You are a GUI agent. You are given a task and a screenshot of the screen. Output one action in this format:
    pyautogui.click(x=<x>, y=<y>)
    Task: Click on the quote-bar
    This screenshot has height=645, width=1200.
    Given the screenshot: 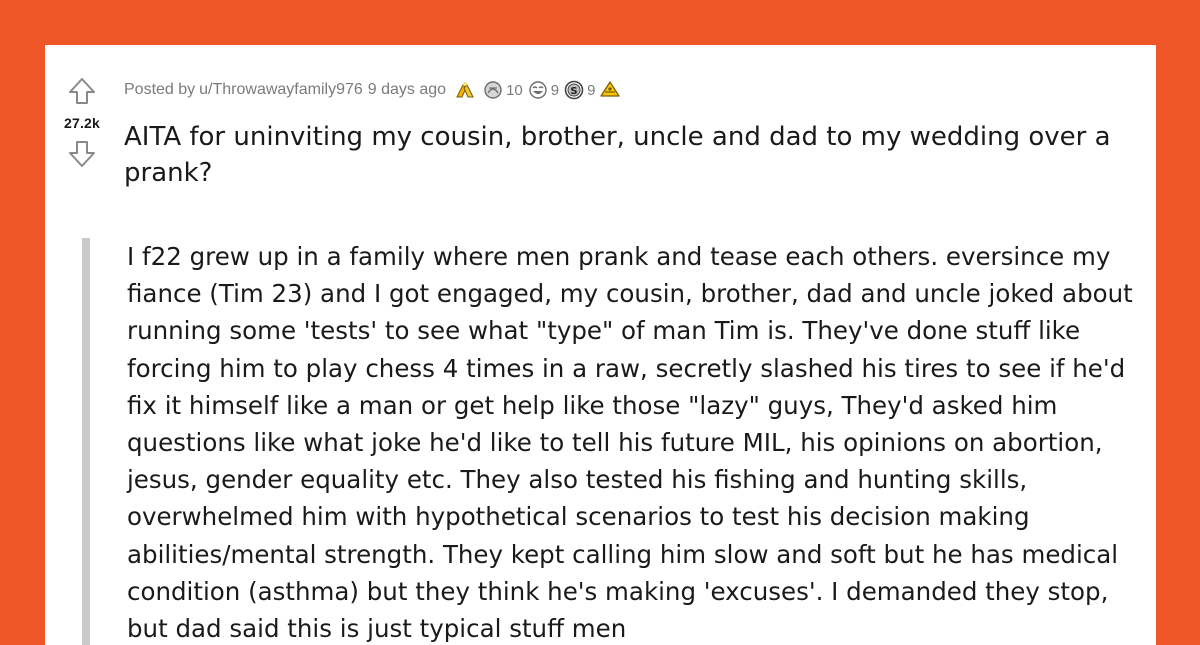 What is the action you would take?
    pyautogui.click(x=86, y=441)
    